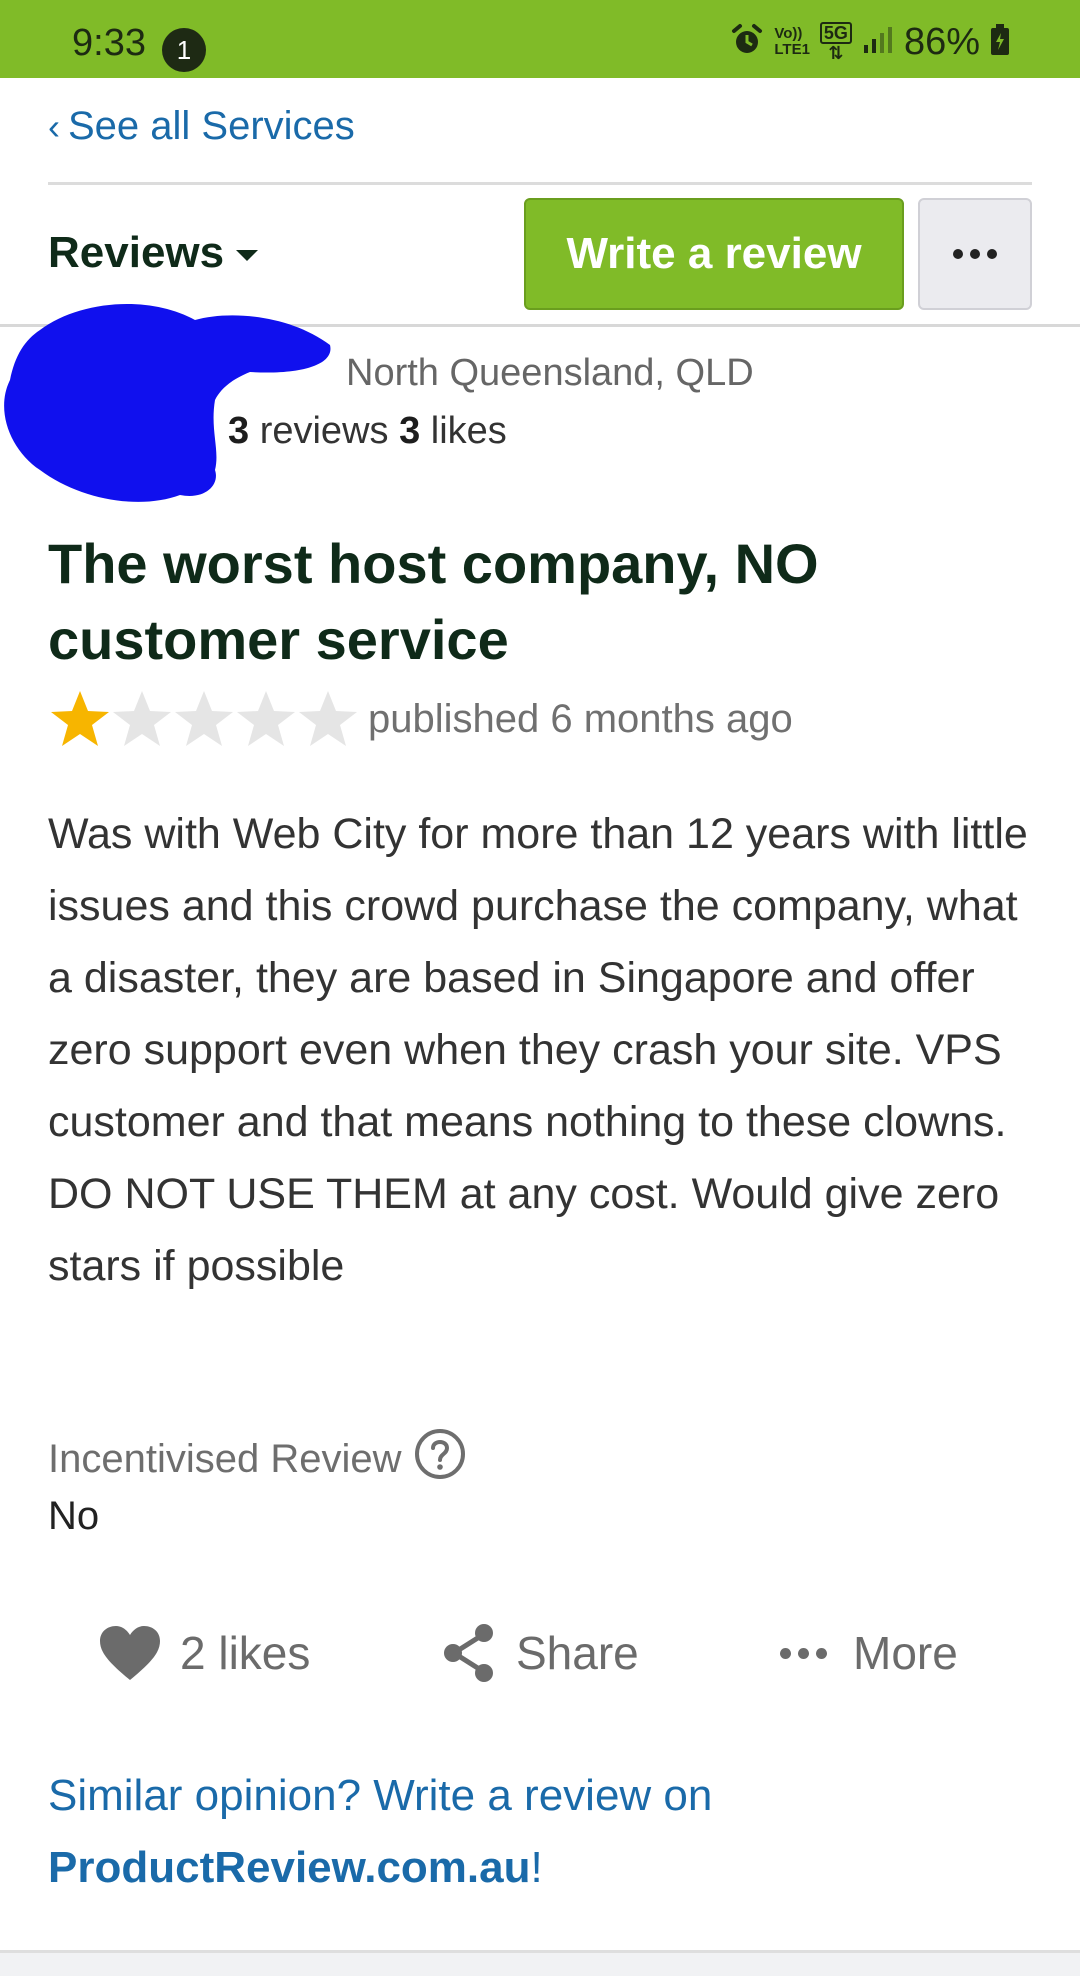 The image size is (1080, 1976). What do you see at coordinates (109, 43) in the screenshot?
I see `status-time: 9:33` at bounding box center [109, 43].